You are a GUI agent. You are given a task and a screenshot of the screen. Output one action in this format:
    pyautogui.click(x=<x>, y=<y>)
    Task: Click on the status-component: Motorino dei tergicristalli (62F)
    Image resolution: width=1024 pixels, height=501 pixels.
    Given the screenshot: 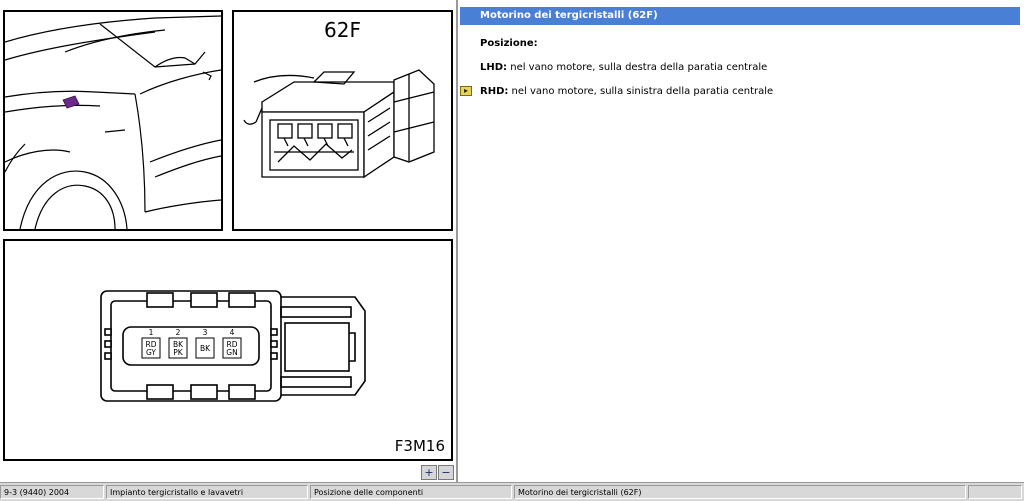 What is the action you would take?
    pyautogui.click(x=740, y=492)
    